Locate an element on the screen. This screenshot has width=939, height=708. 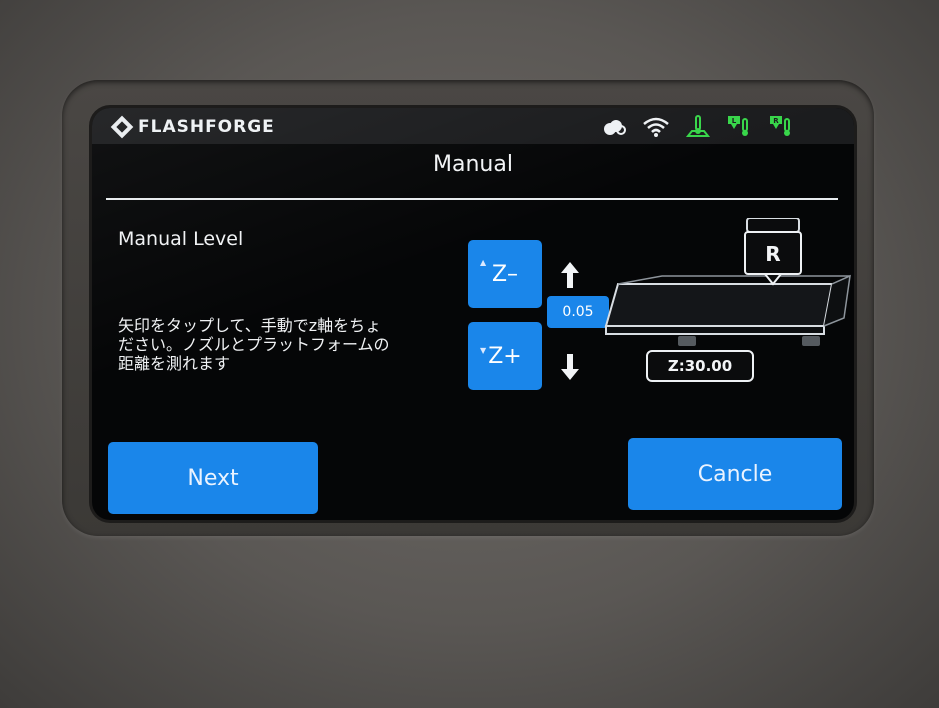
next-button: Next is located at coordinates (213, 478).